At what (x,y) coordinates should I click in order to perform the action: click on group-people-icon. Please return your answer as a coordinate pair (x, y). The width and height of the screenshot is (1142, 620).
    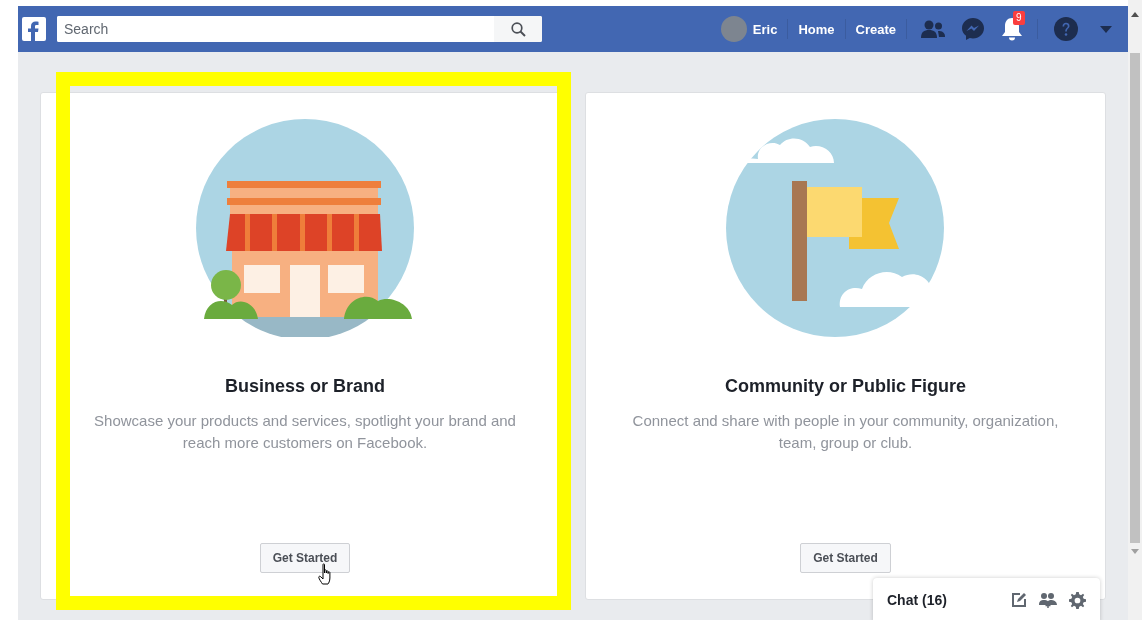
    Looking at the image, I should click on (1048, 600).